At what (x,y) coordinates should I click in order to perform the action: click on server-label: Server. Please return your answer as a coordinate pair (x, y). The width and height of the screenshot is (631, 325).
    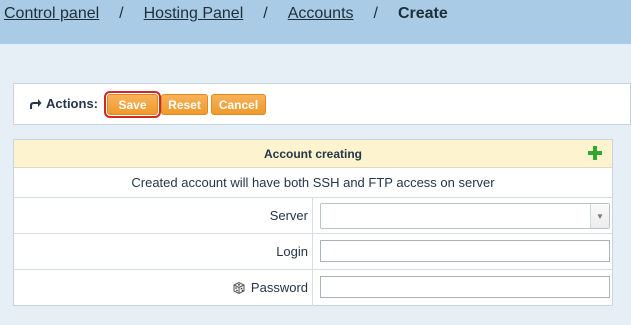
    Looking at the image, I should click on (288, 215).